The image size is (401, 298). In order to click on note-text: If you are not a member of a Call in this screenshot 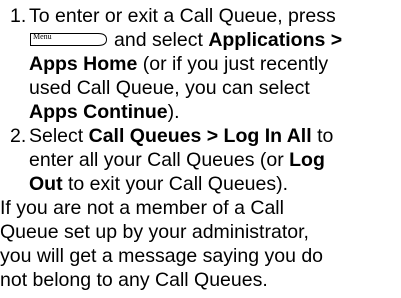, I will do `click(142, 208)`.